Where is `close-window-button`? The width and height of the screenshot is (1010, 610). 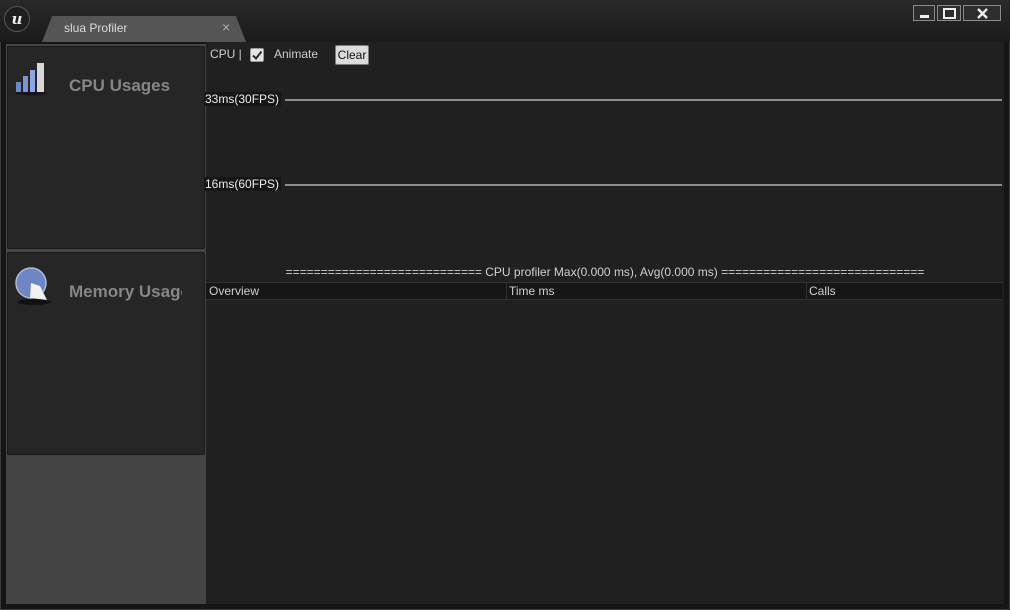
close-window-button is located at coordinates (982, 13).